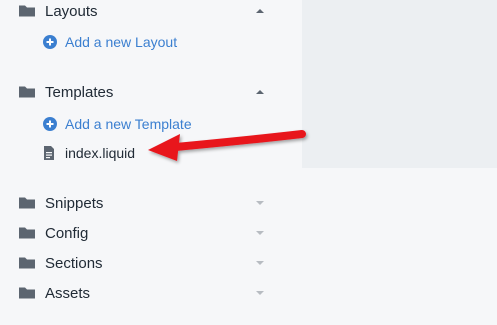  I want to click on file-label: index.liquid, so click(100, 153).